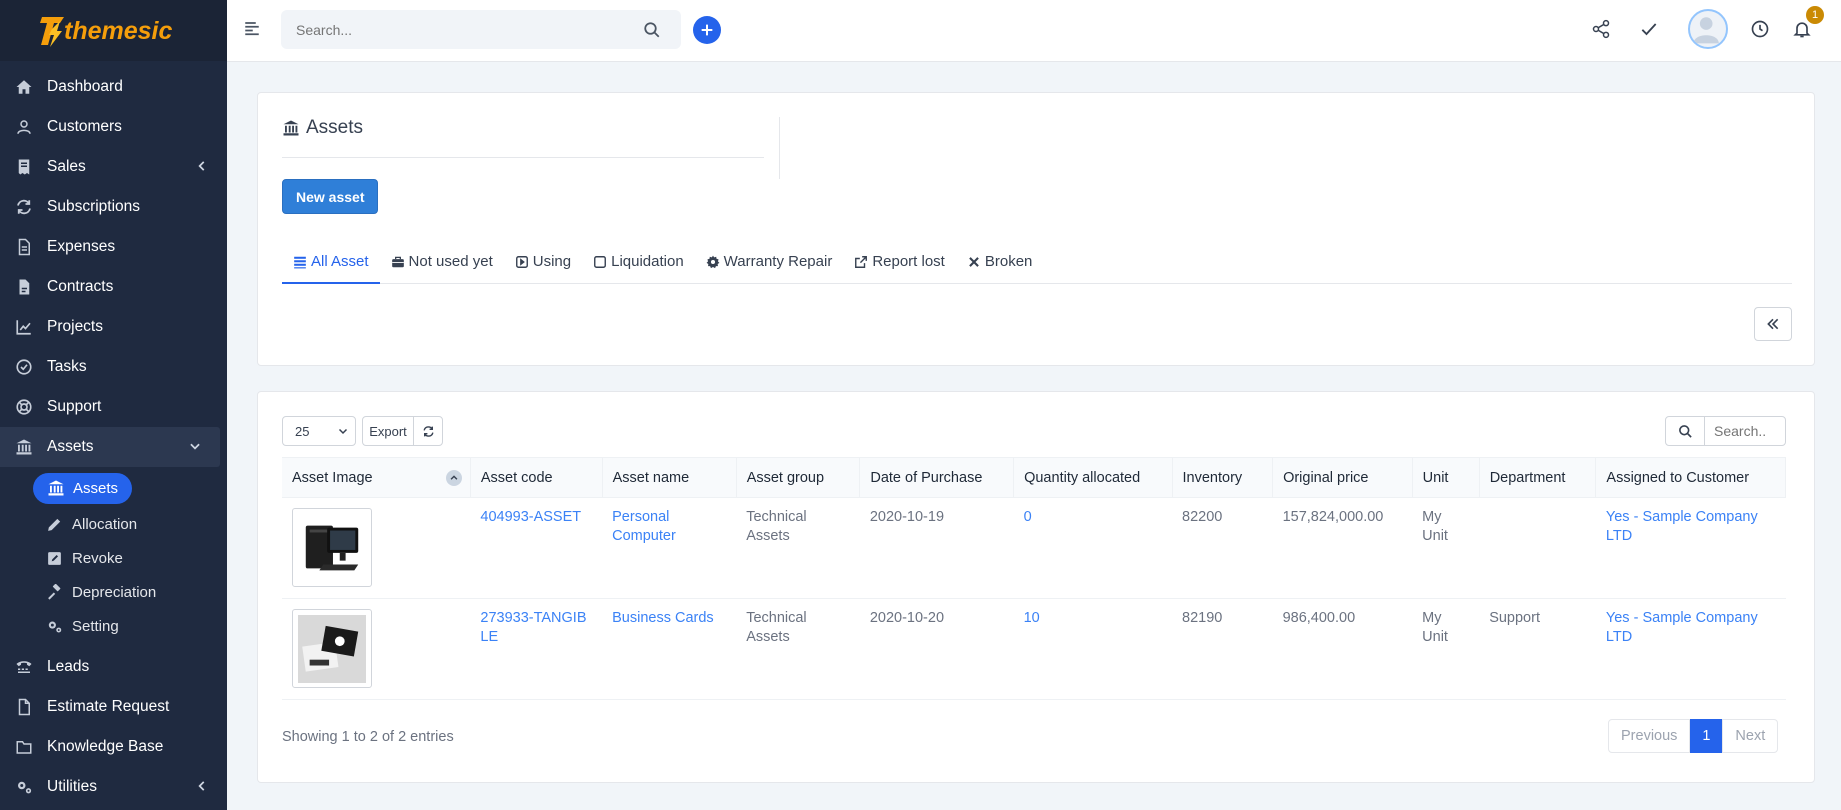  I want to click on cell-date-of-purchase: 2020-10-19, so click(936, 548).